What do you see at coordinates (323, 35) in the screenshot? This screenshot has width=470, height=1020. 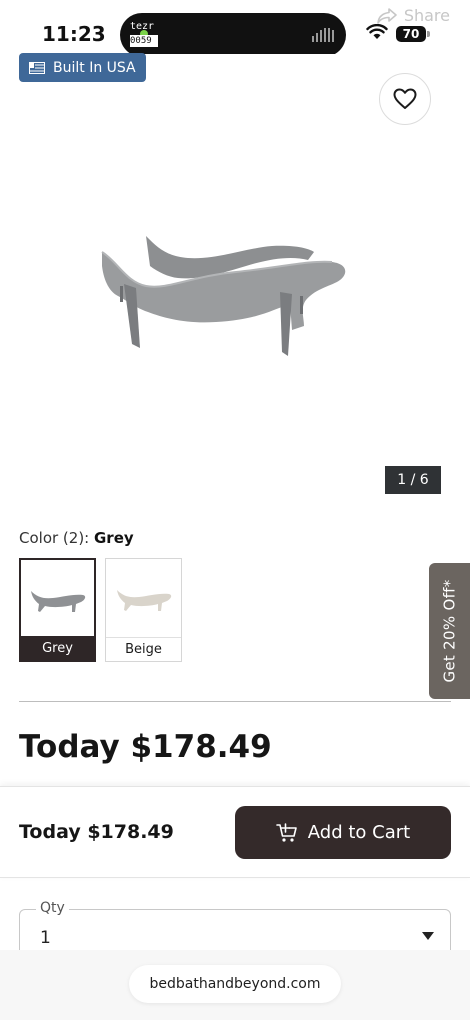 I see `audio-bars-icon` at bounding box center [323, 35].